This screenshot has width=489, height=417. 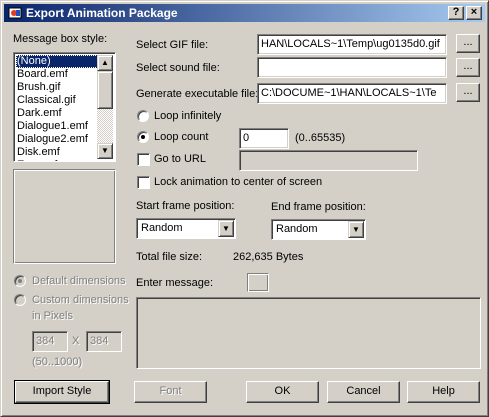 What do you see at coordinates (258, 282) in the screenshot?
I see `message-color-swatch` at bounding box center [258, 282].